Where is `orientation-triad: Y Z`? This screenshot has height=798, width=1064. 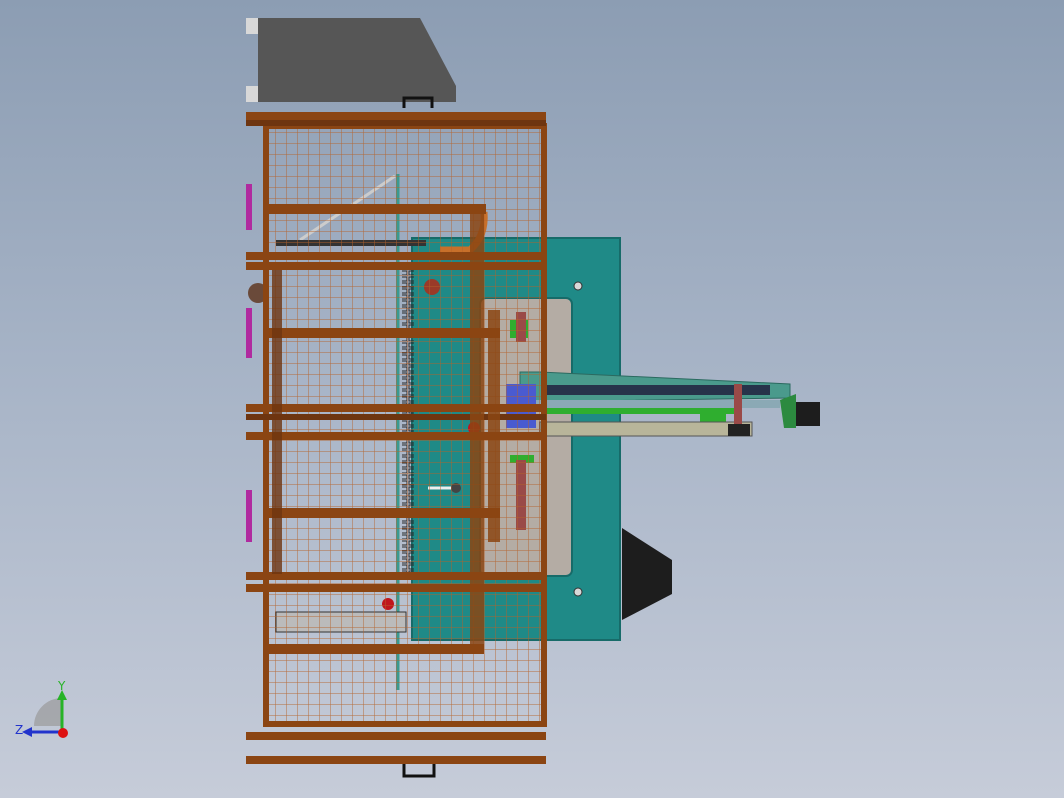
orientation-triad: Y Z is located at coordinates (41, 708).